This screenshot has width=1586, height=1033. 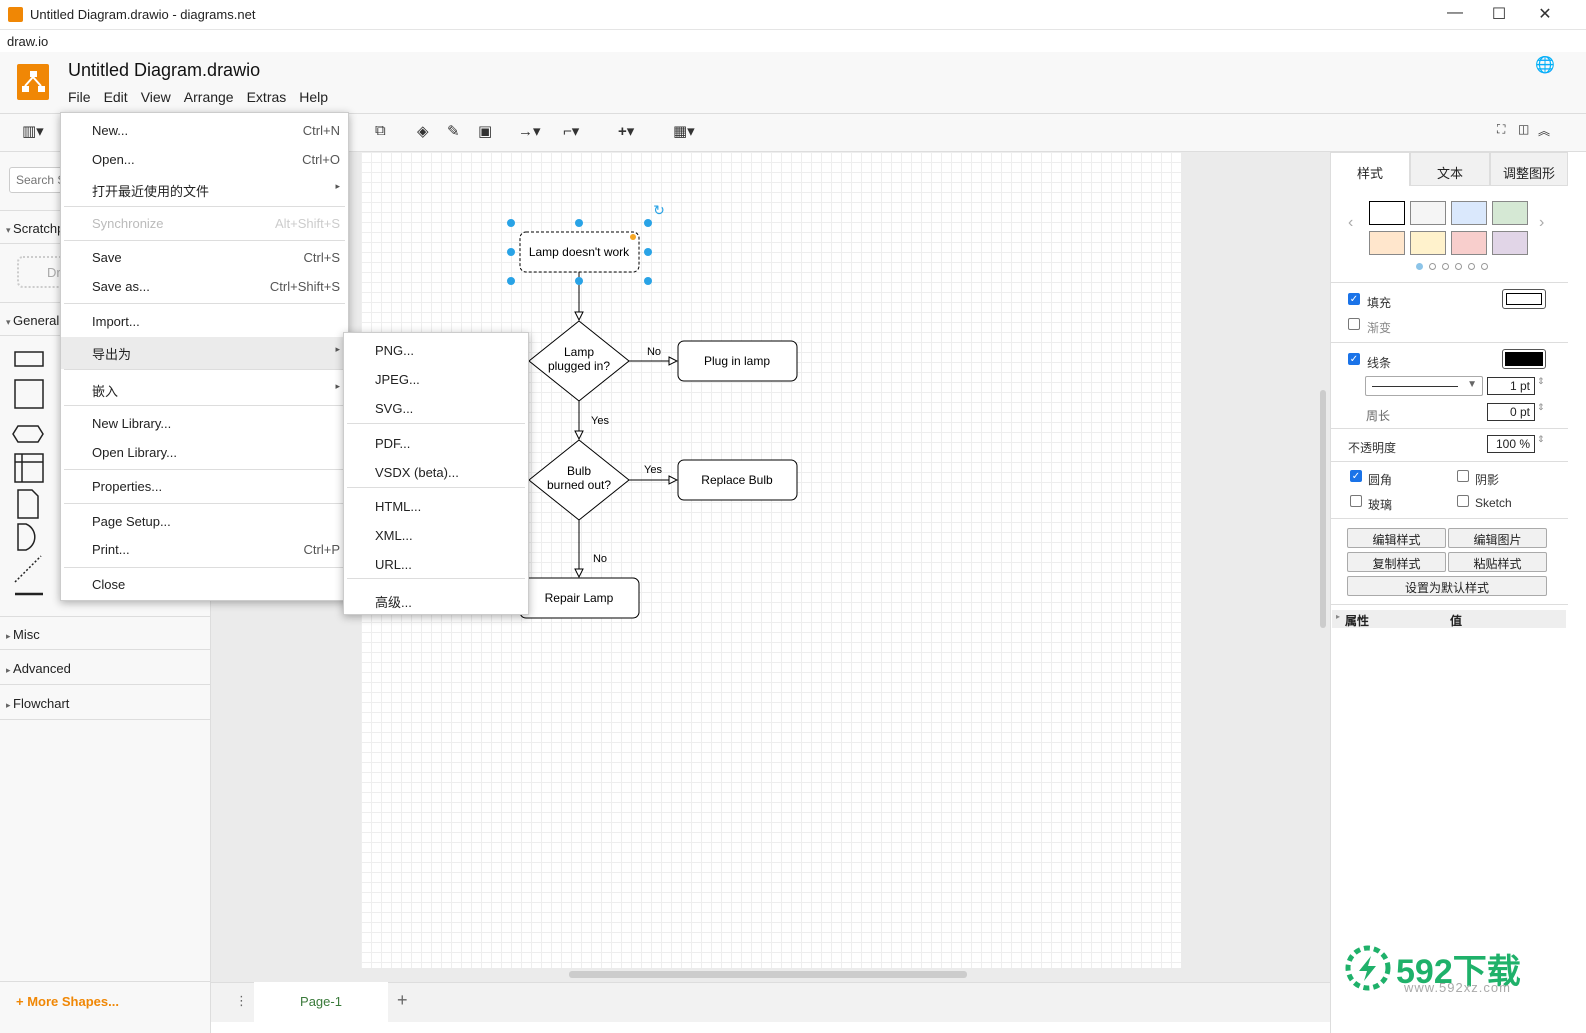 What do you see at coordinates (1379, 363) in the screenshot?
I see `line-label: 线条` at bounding box center [1379, 363].